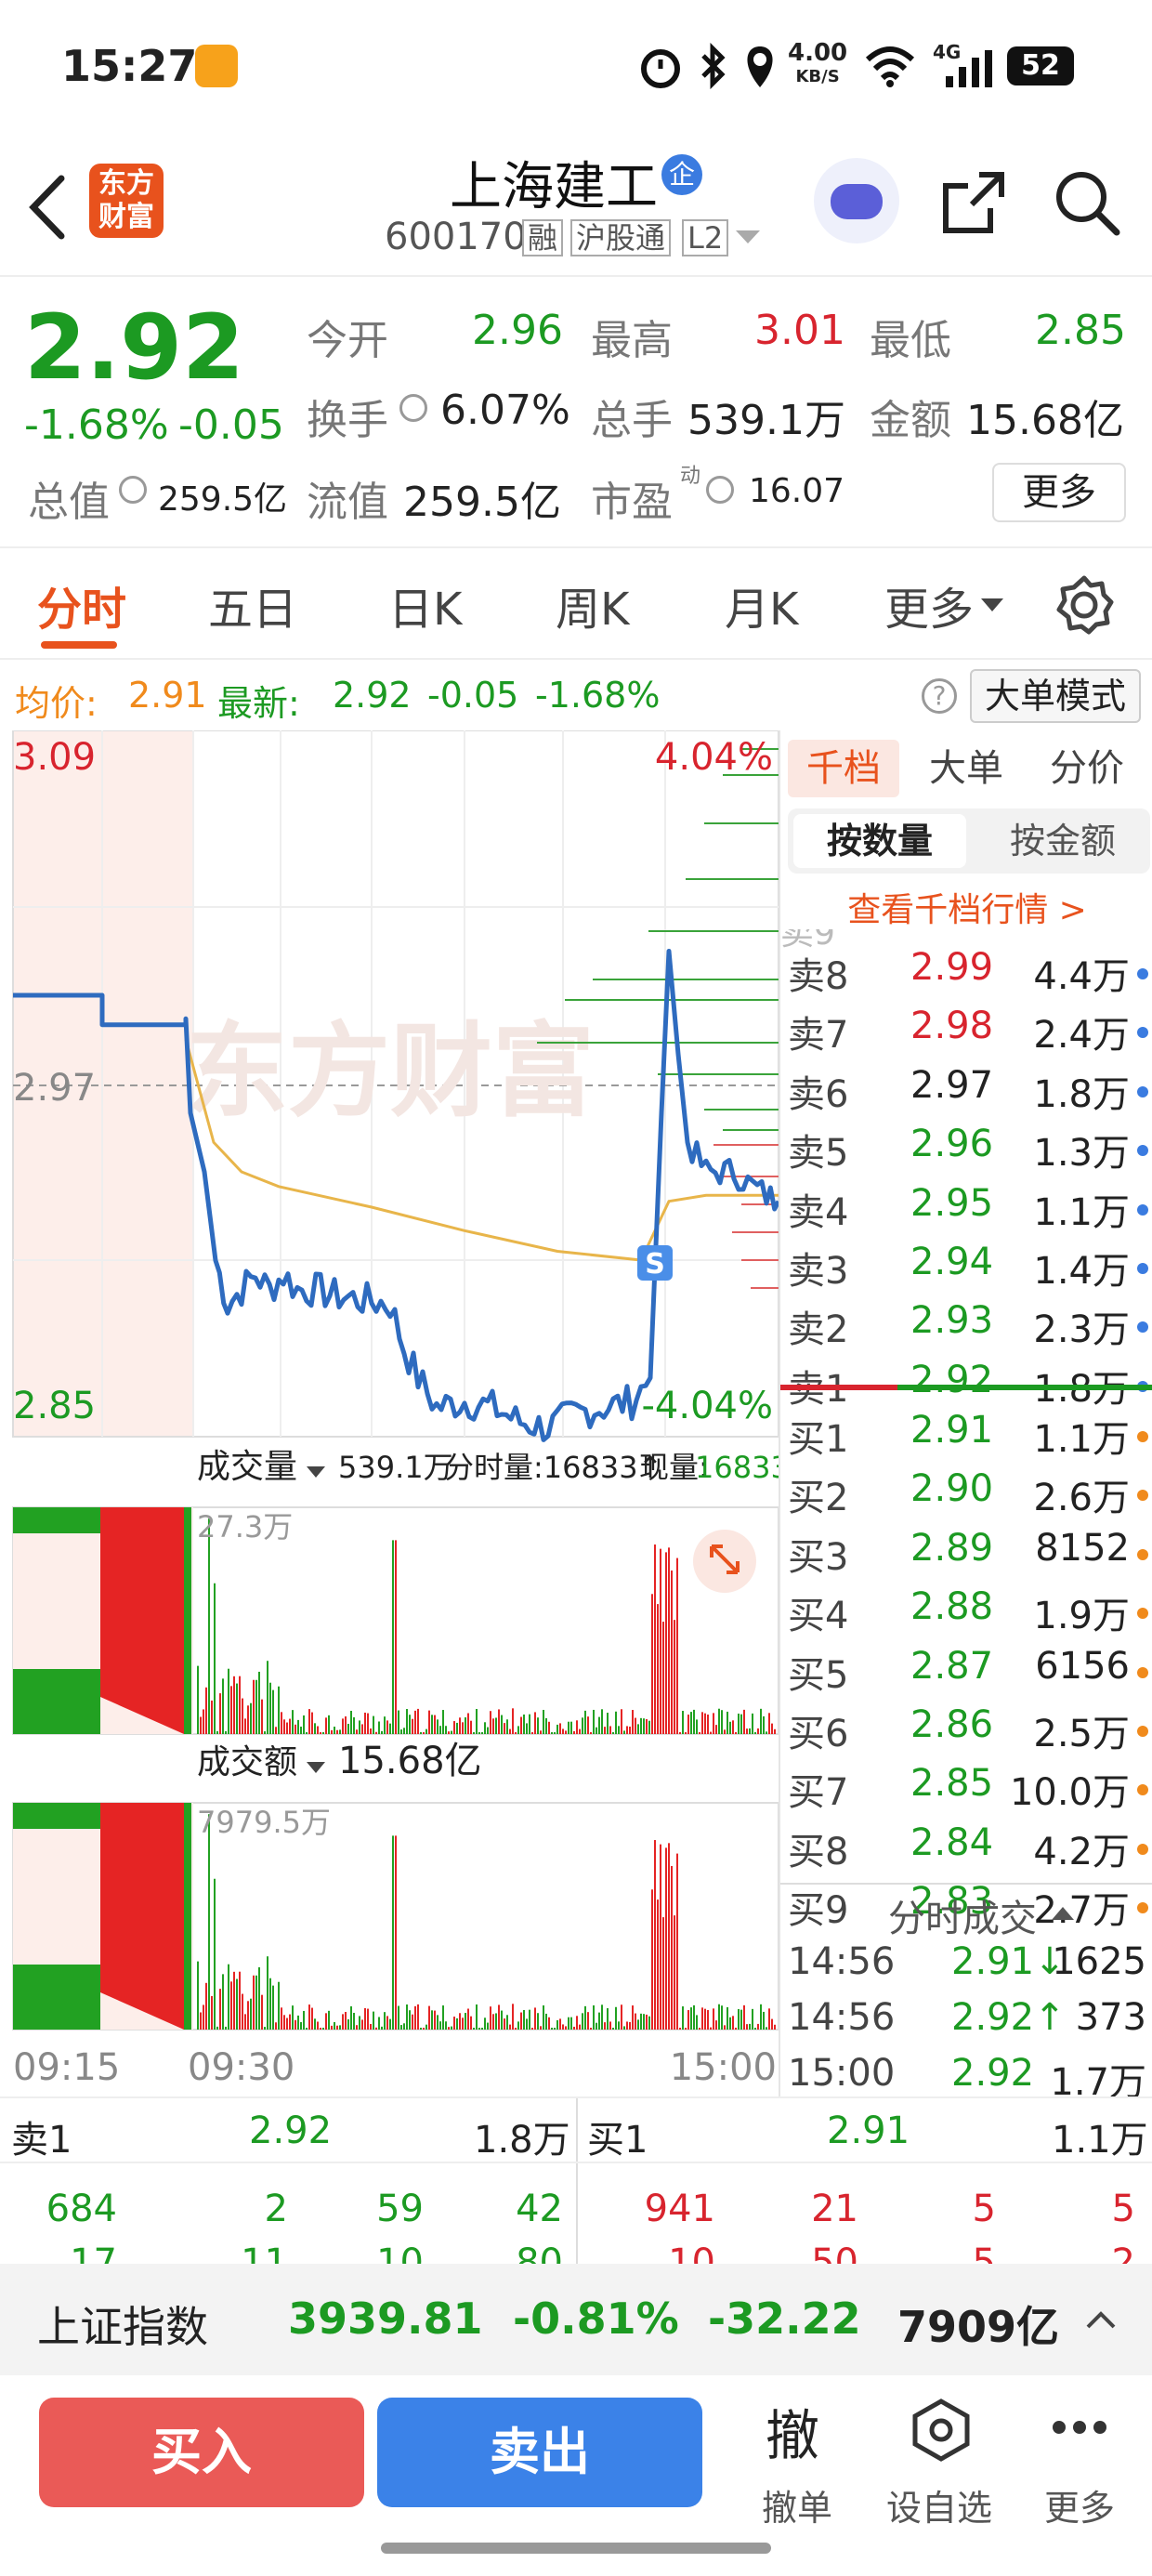  Describe the element at coordinates (952, 1784) in the screenshot. I see `bid-price: 2.85` at that location.